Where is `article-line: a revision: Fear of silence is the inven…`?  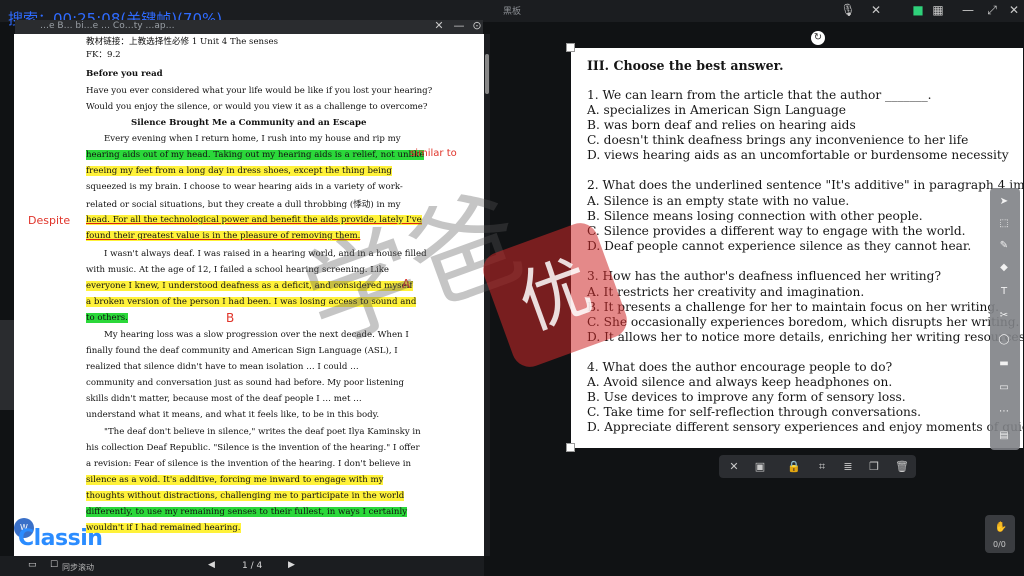 article-line: a revision: Fear of silence is the inven… is located at coordinates (249, 464).